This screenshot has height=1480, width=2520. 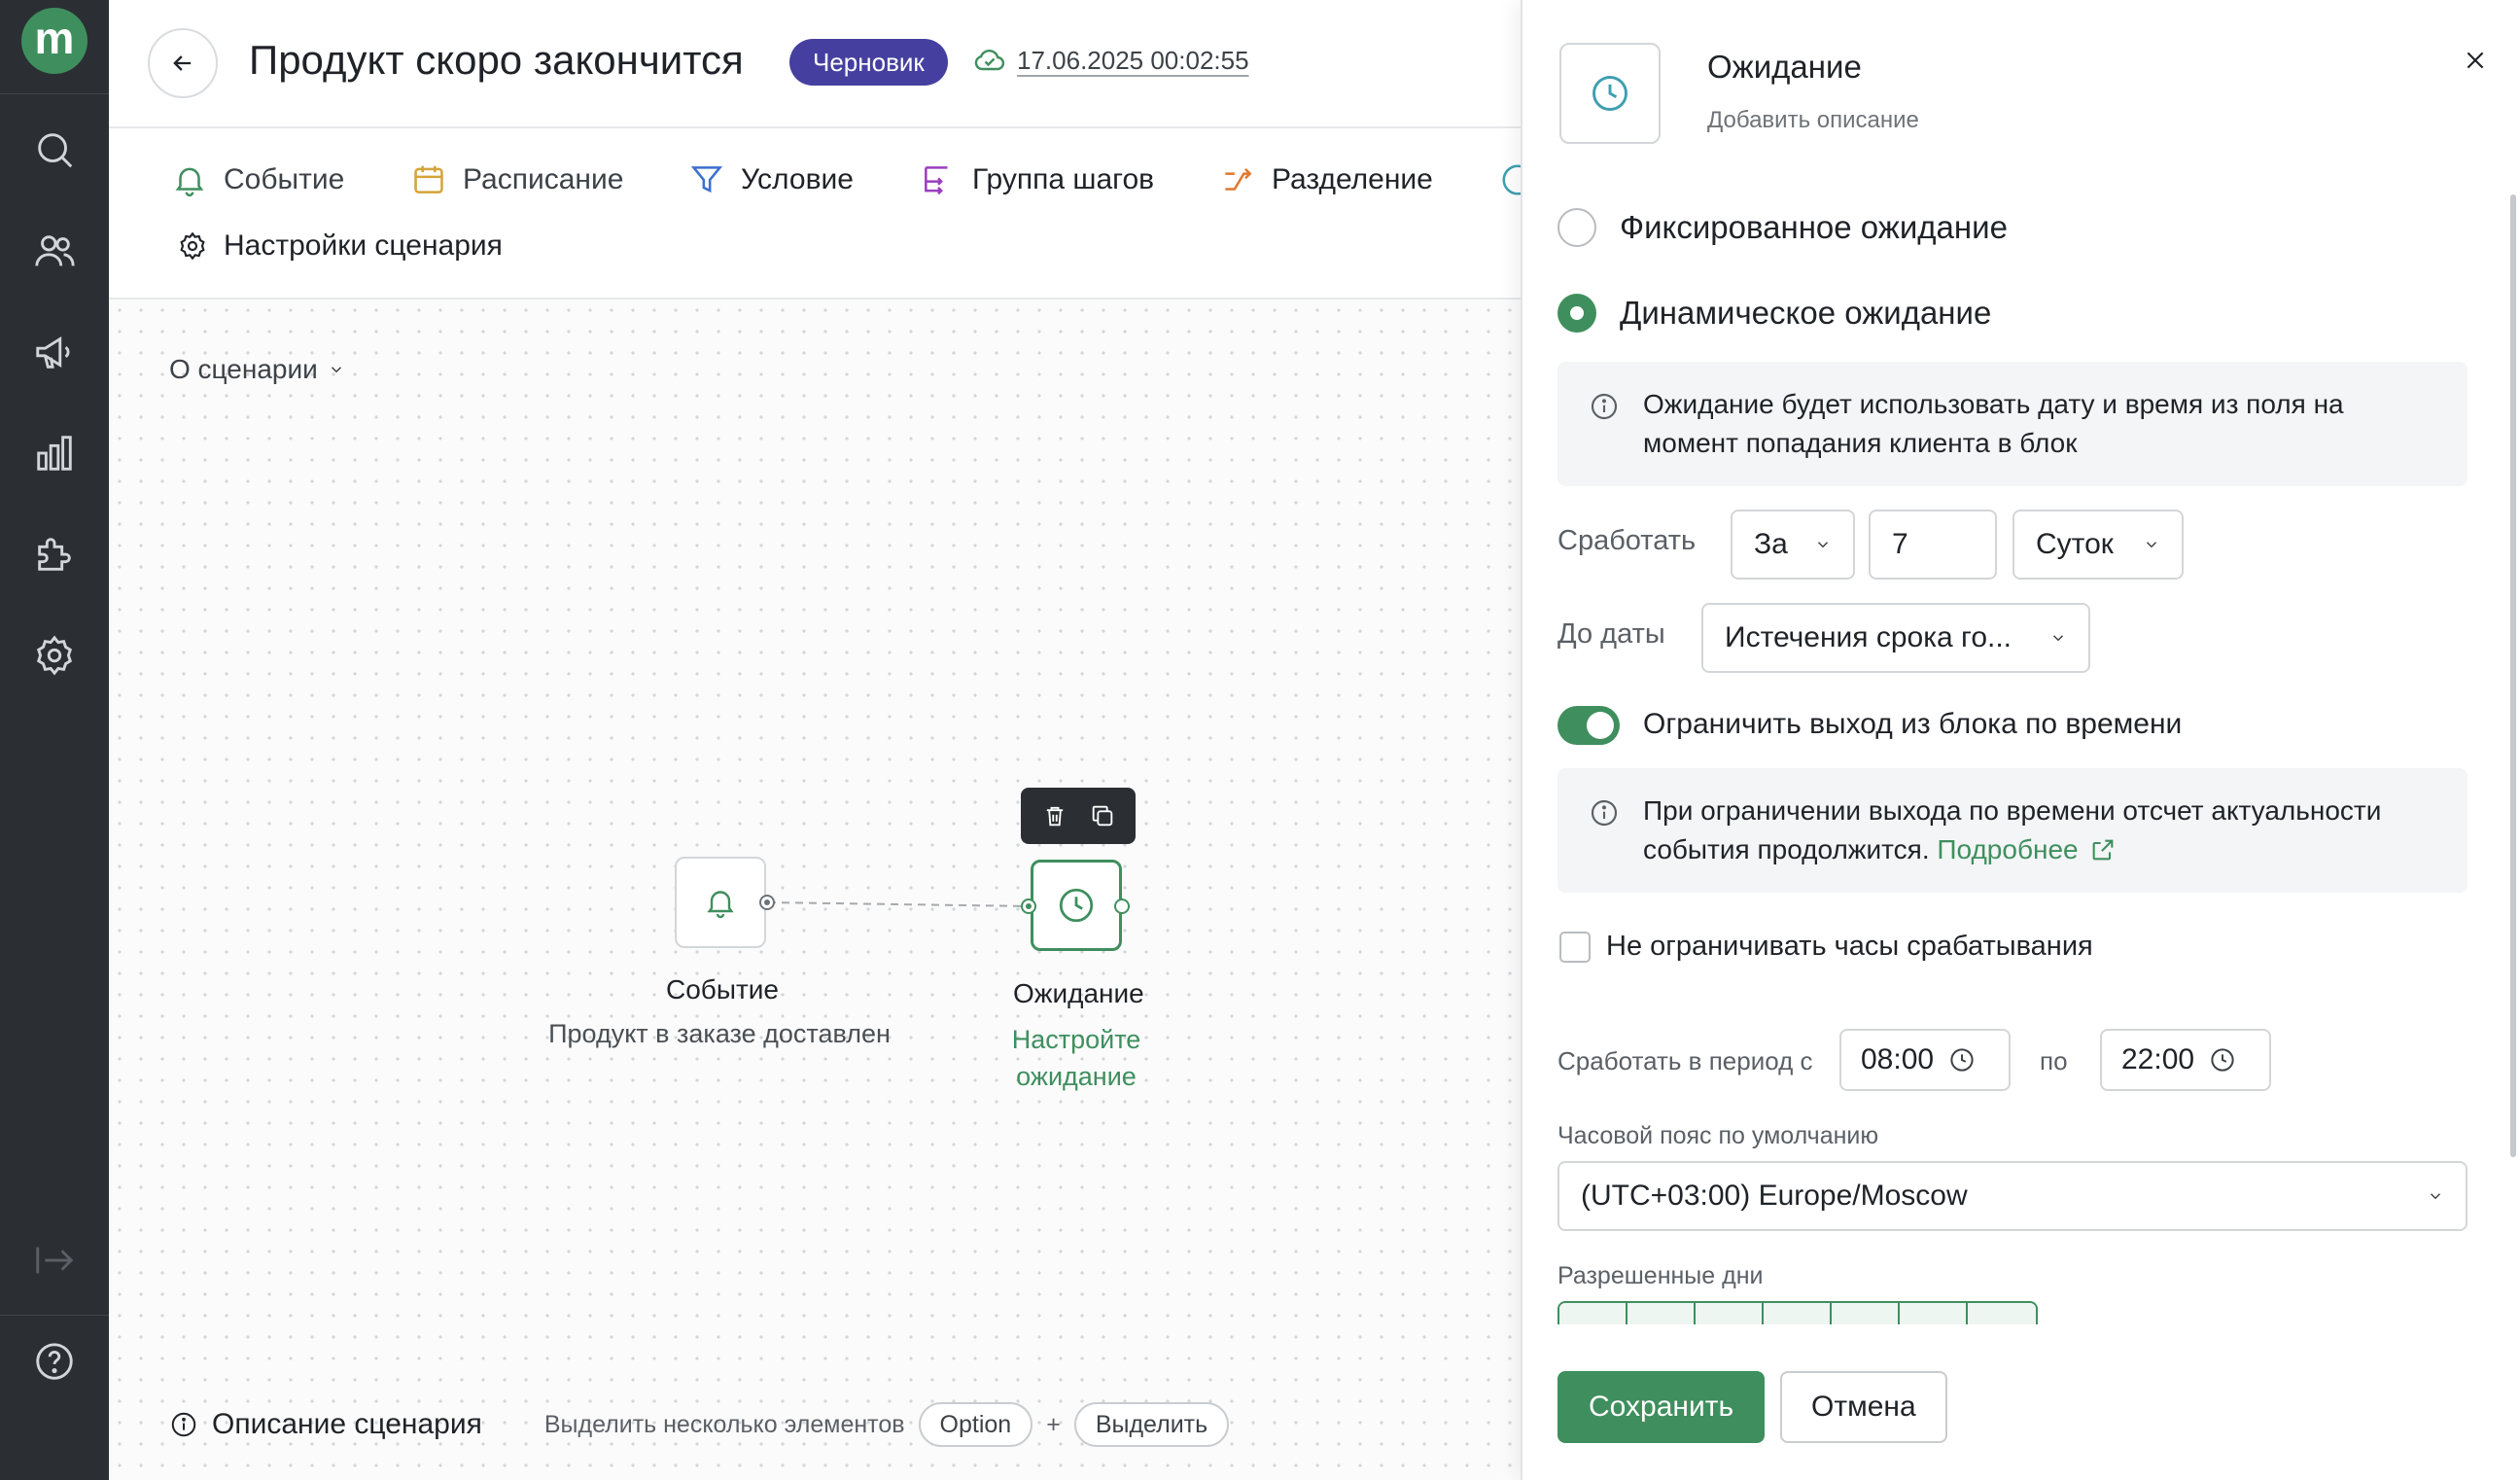 What do you see at coordinates (183, 63) in the screenshot?
I see `back-button` at bounding box center [183, 63].